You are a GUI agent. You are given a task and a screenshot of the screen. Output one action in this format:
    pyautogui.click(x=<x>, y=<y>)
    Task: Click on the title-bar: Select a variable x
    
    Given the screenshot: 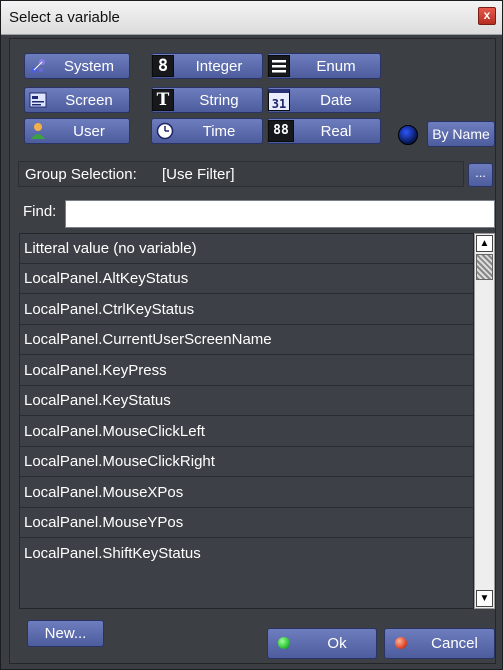 What is the action you would take?
    pyautogui.click(x=251, y=18)
    